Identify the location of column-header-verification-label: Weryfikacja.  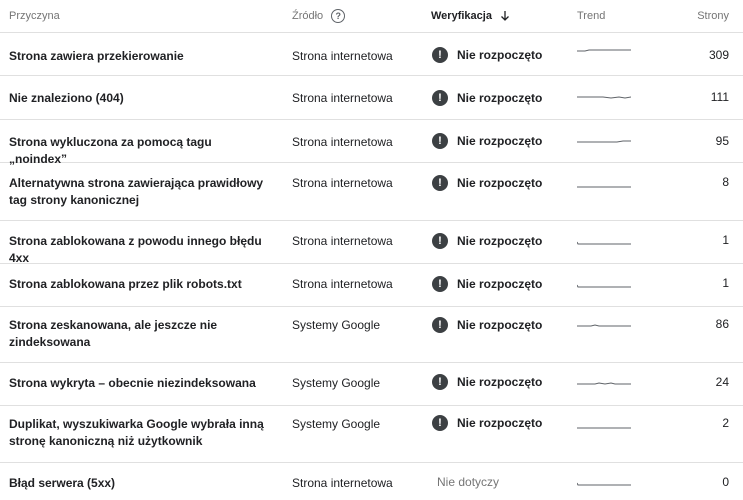
(461, 16).